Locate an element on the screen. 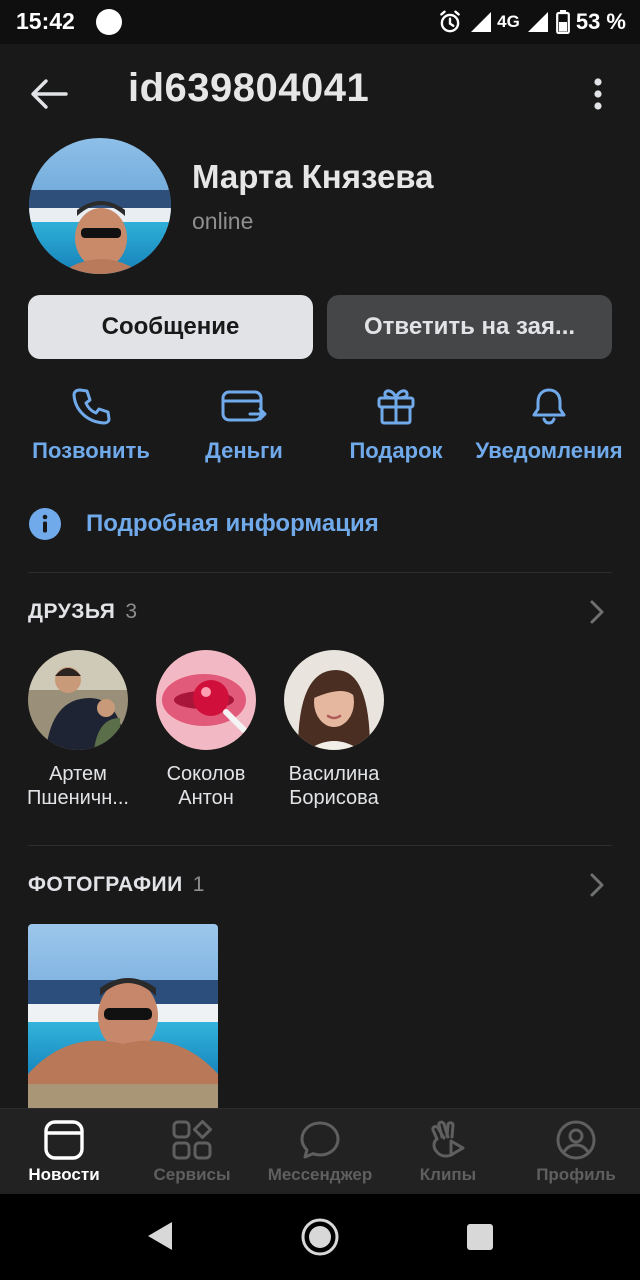 The width and height of the screenshot is (640, 1280). gift-icon is located at coordinates (396, 407).